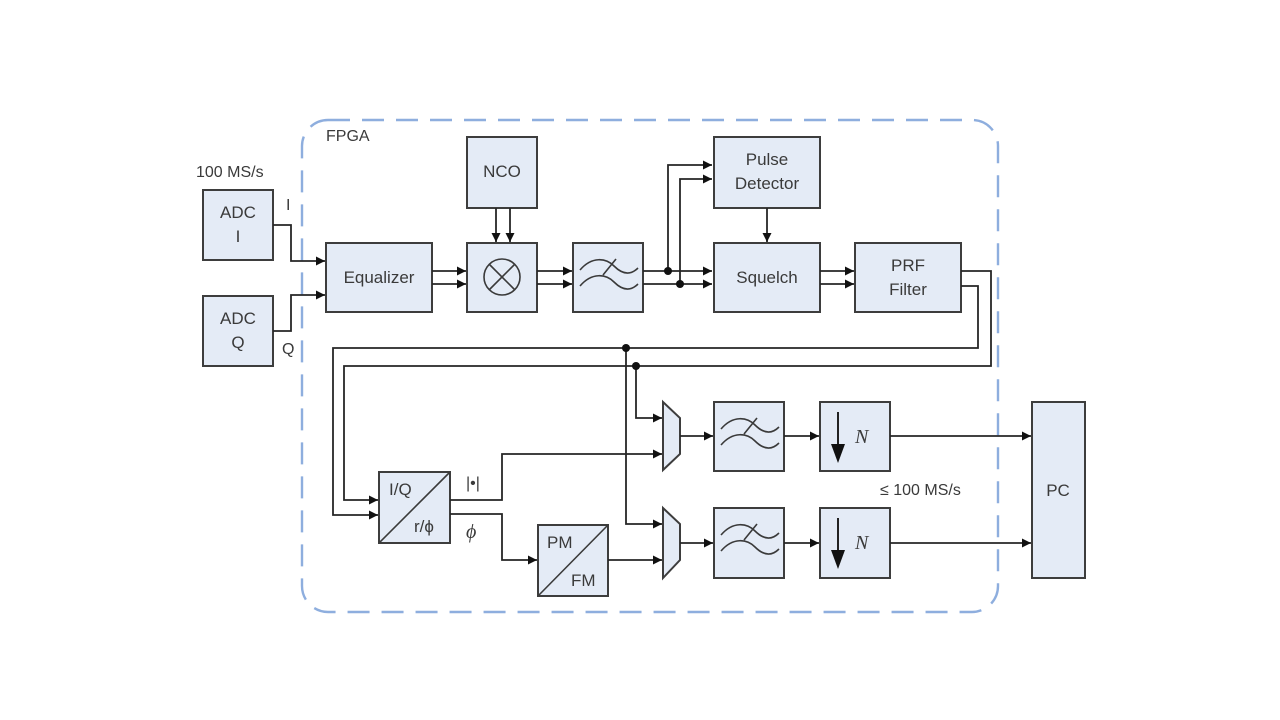 This screenshot has width=1280, height=720. What do you see at coordinates (583, 580) in the screenshot?
I see `pm-fm-bottom-label: FM` at bounding box center [583, 580].